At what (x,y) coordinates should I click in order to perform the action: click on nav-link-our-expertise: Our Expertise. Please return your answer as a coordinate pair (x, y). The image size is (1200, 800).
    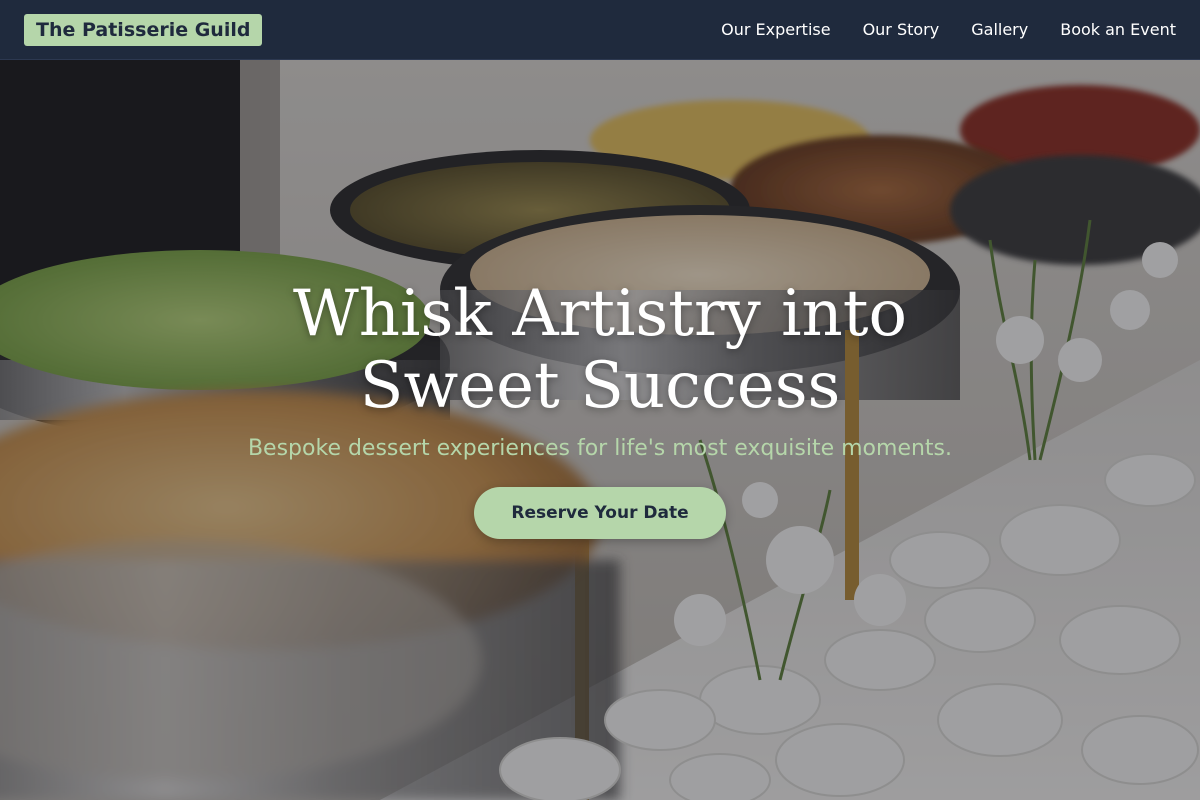
    Looking at the image, I should click on (775, 29).